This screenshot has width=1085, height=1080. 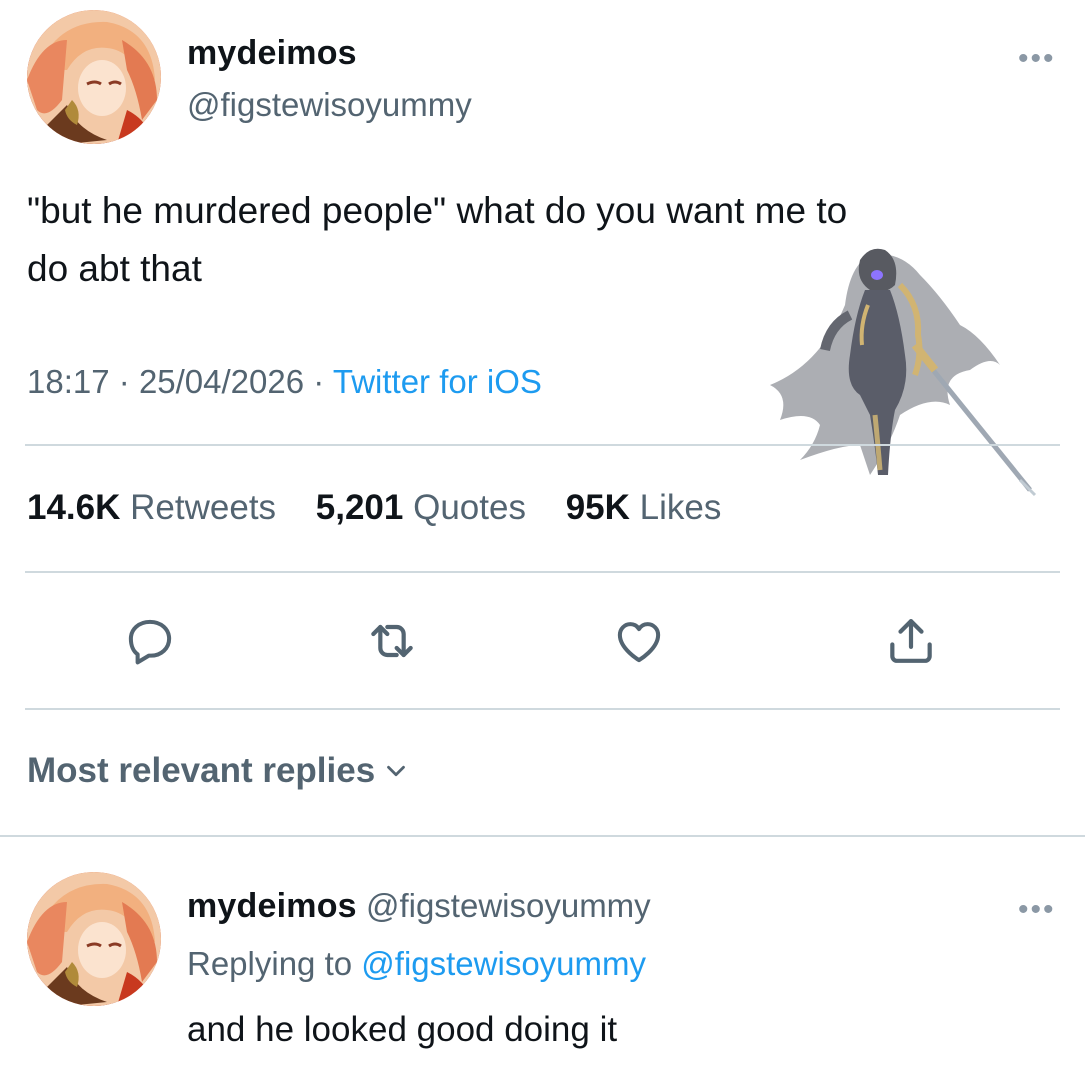 I want to click on retweets-count: 14.6K, so click(x=74, y=507).